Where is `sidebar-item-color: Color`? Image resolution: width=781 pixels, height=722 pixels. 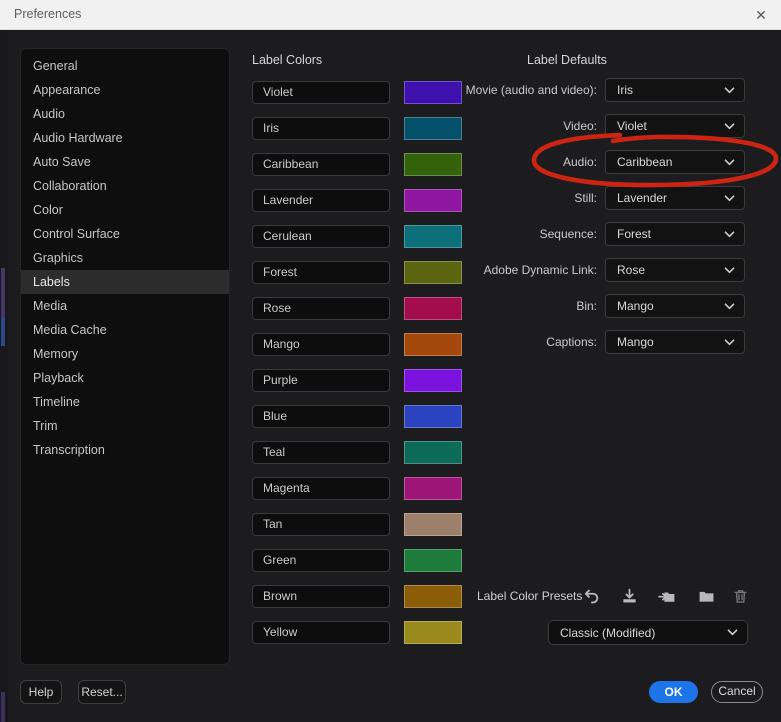 sidebar-item-color: Color is located at coordinates (125, 210).